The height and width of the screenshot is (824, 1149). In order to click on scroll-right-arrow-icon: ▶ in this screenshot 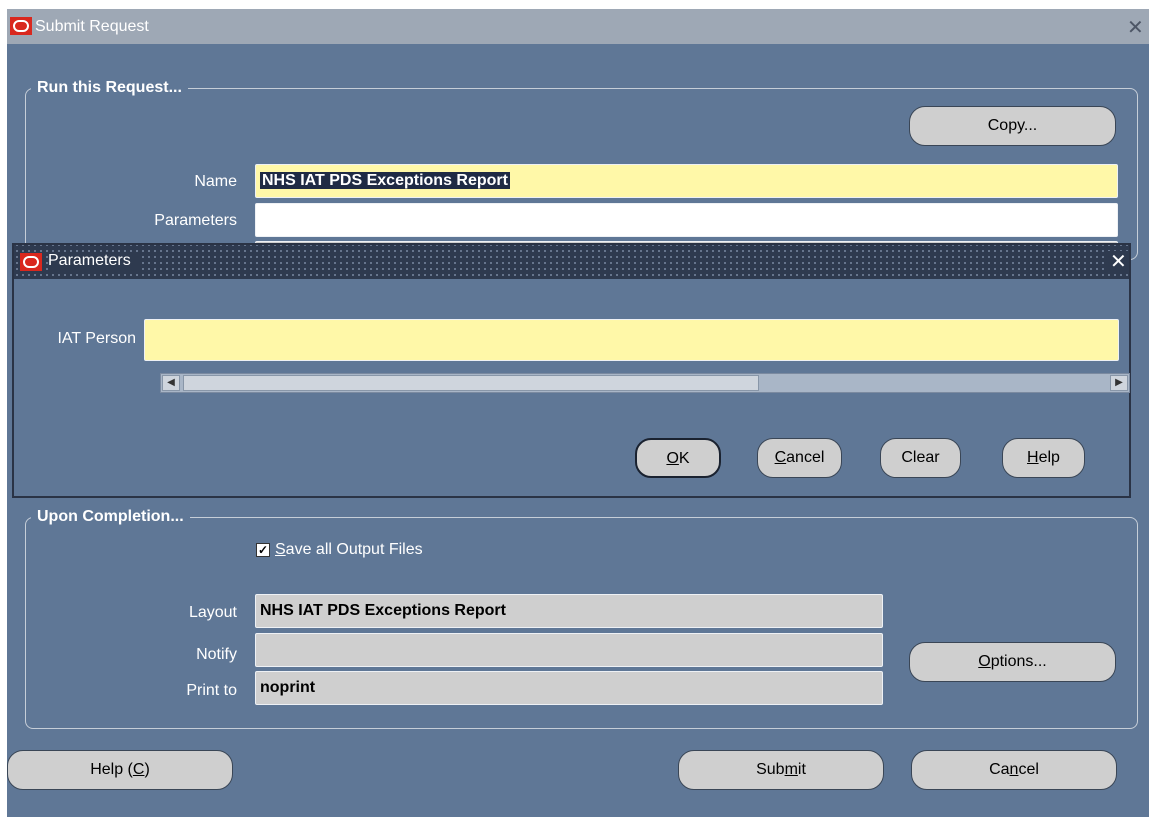, I will do `click(1119, 383)`.